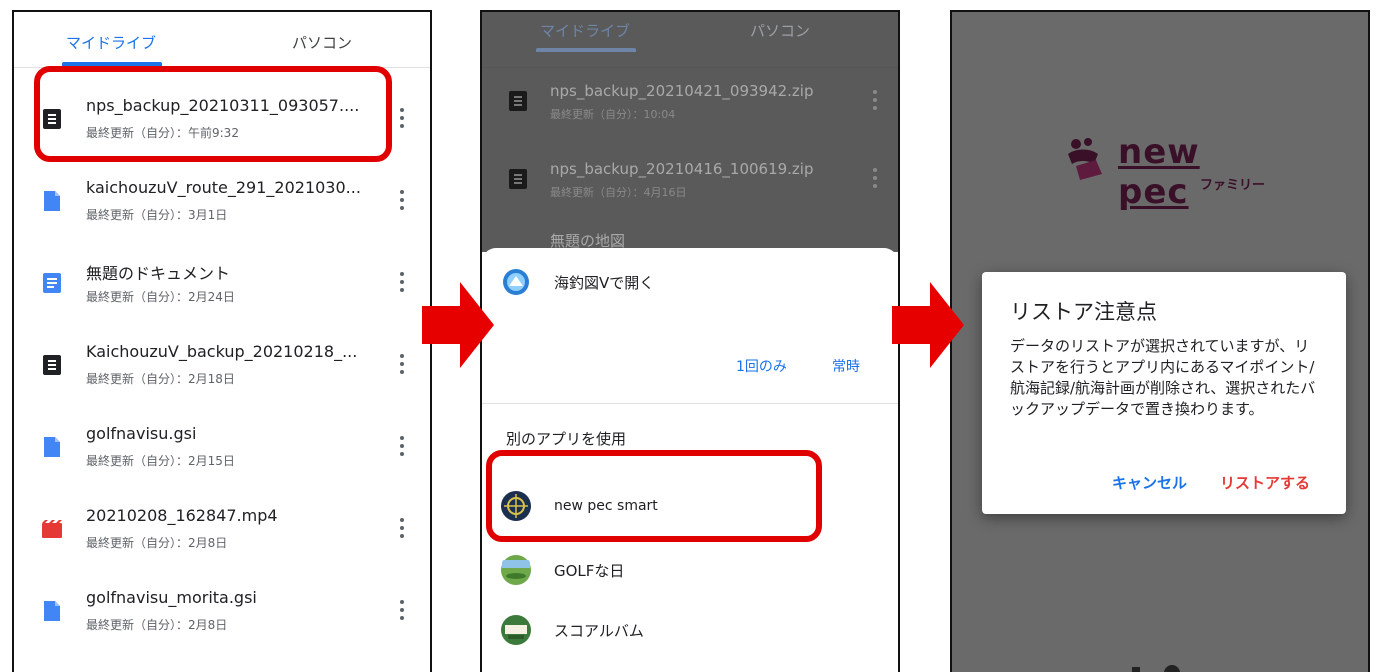  What do you see at coordinates (1156, 668) in the screenshot?
I see `bottom-logo-mark` at bounding box center [1156, 668].